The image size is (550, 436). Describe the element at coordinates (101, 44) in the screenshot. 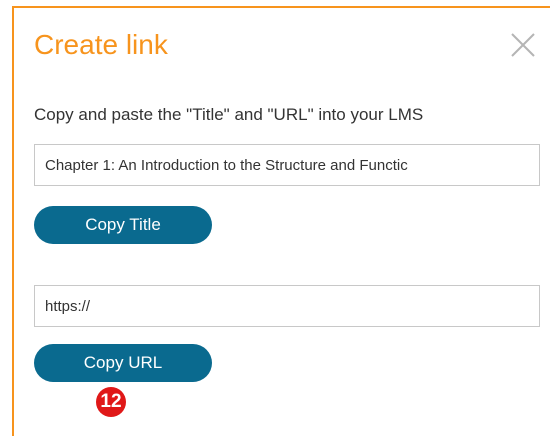

I see `dialog-title: Create link` at that location.